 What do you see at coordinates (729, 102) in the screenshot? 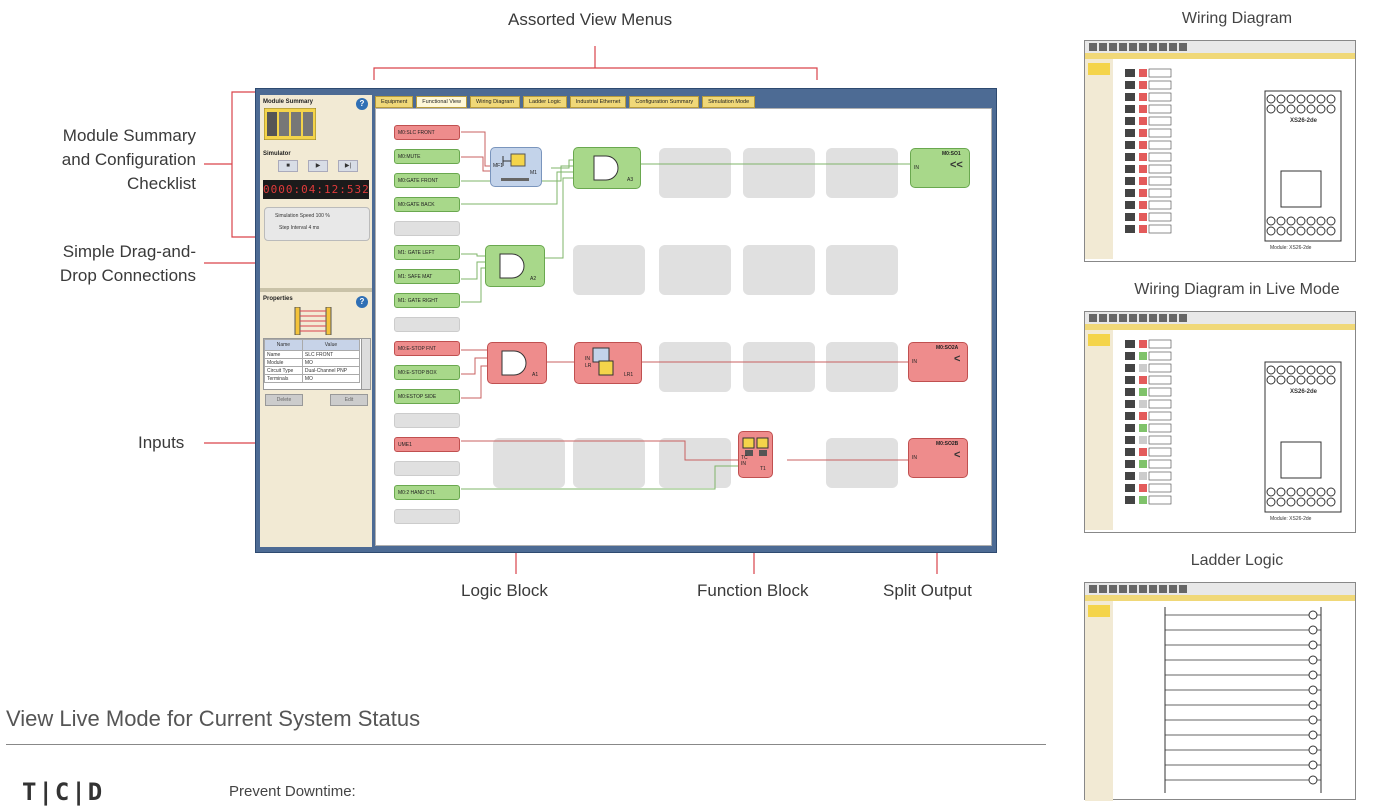
I see `tab-simulation-mode: Simulation Mode` at bounding box center [729, 102].